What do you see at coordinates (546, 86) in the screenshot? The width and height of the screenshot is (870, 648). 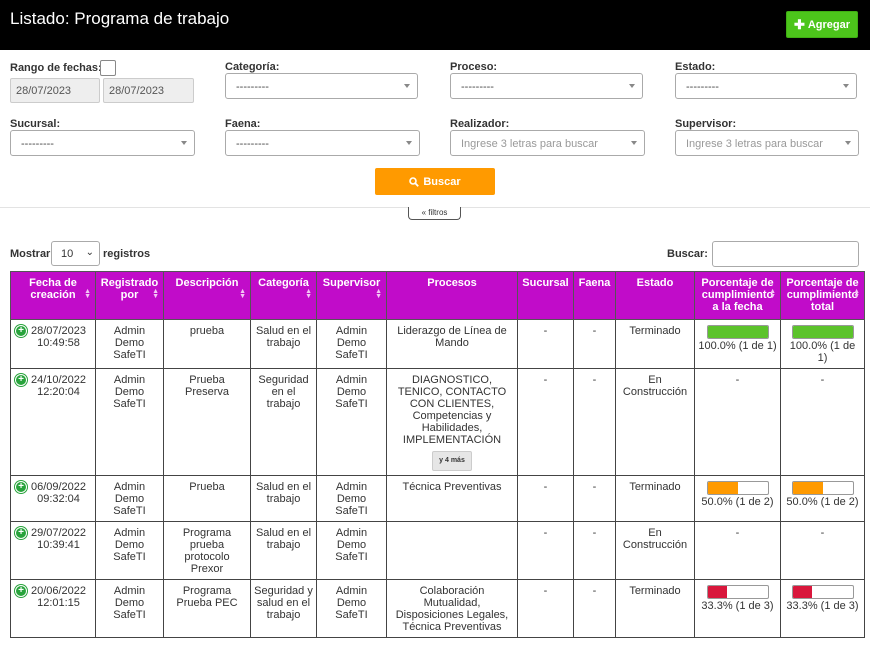 I see `proceso-select: ---------` at bounding box center [546, 86].